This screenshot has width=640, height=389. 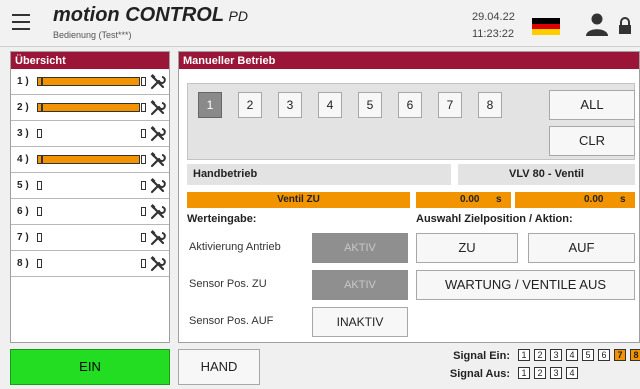 I want to click on selector-button-4: 4, so click(x=330, y=105).